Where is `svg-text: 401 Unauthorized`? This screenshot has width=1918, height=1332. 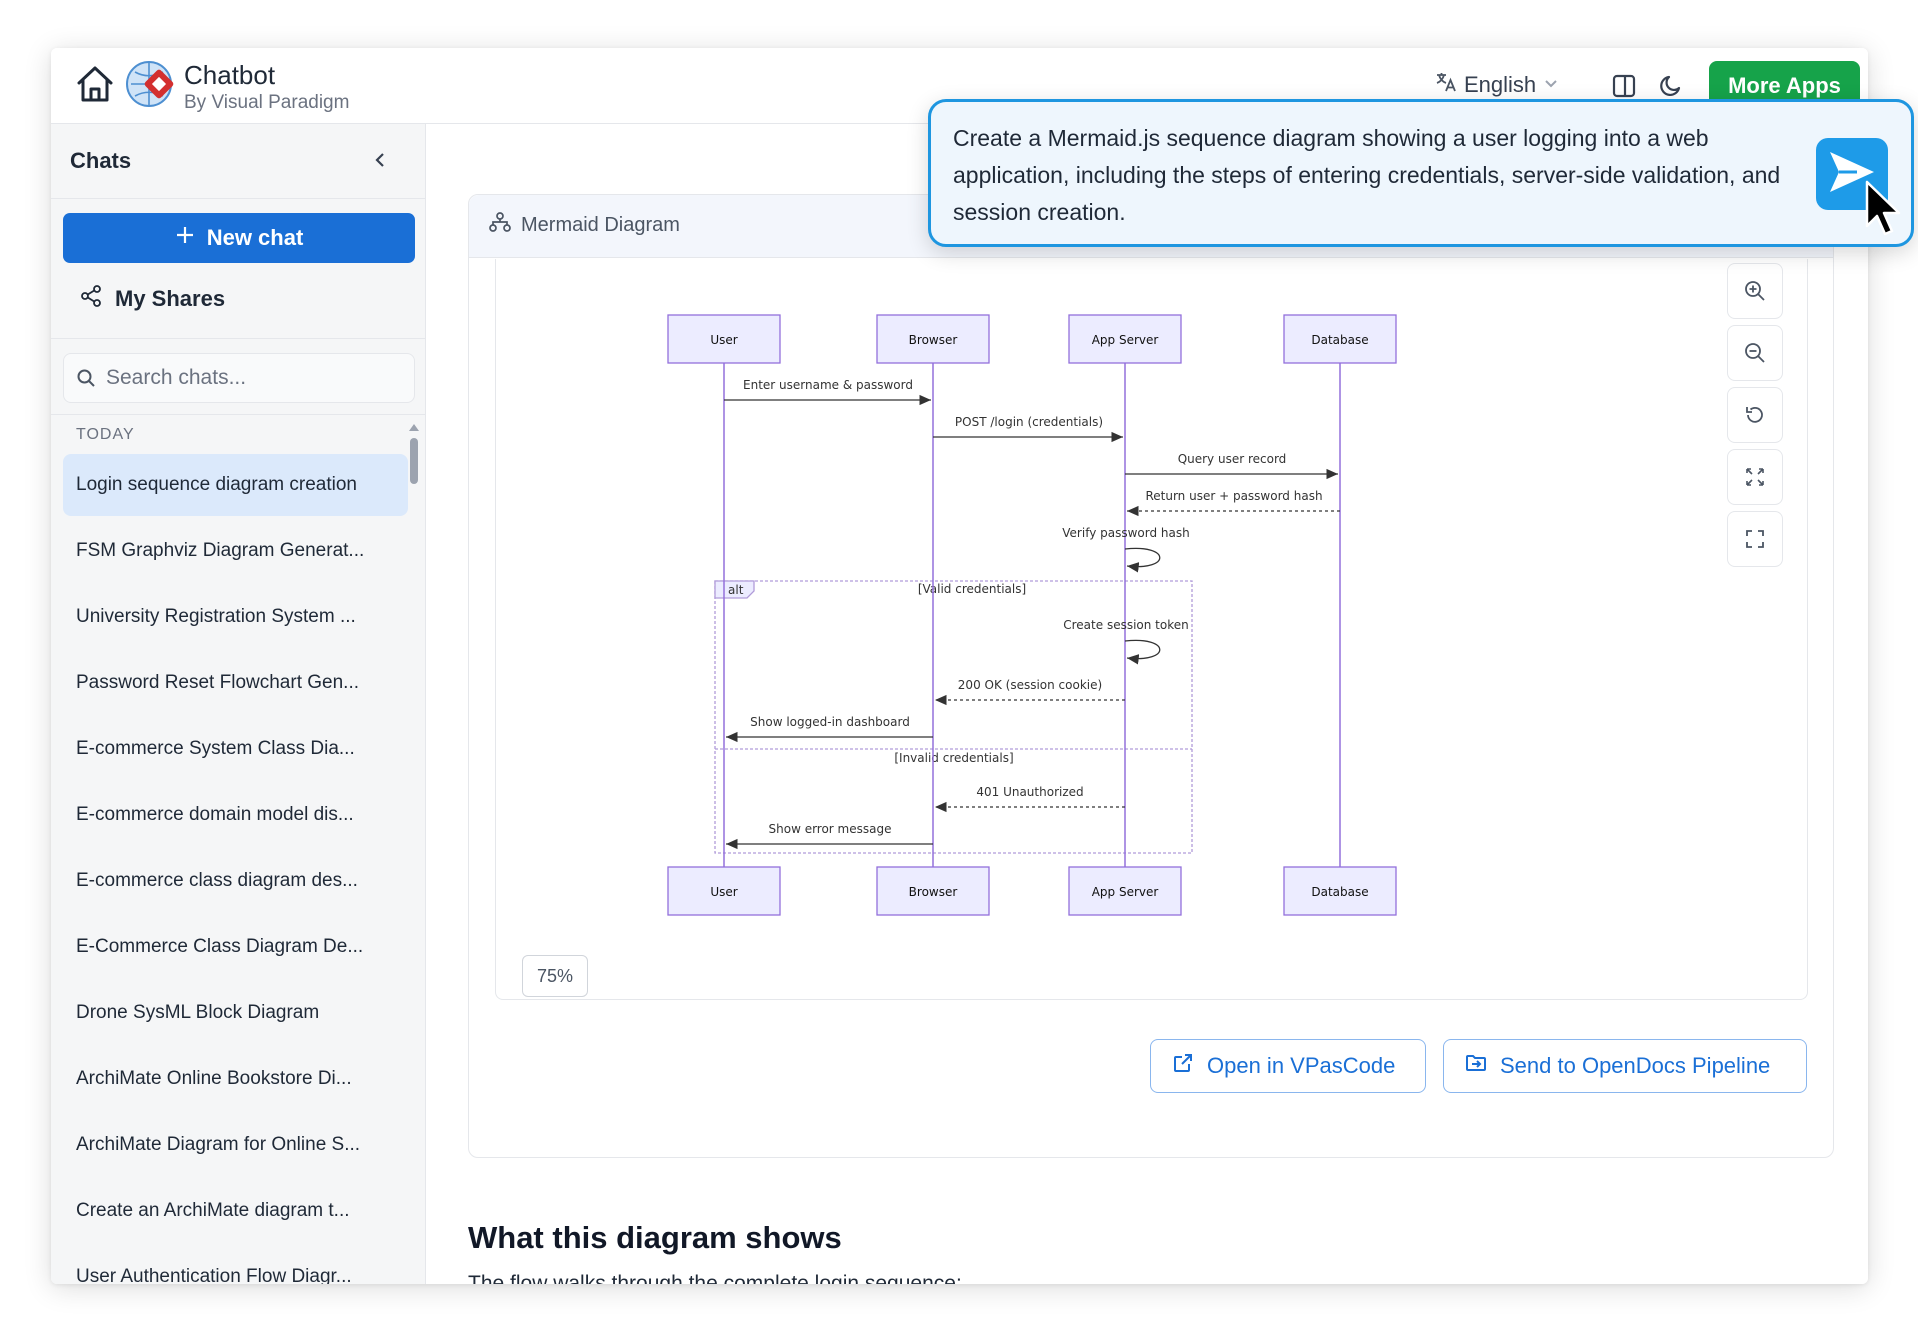
svg-text: 401 Unauthorized is located at coordinates (1029, 792).